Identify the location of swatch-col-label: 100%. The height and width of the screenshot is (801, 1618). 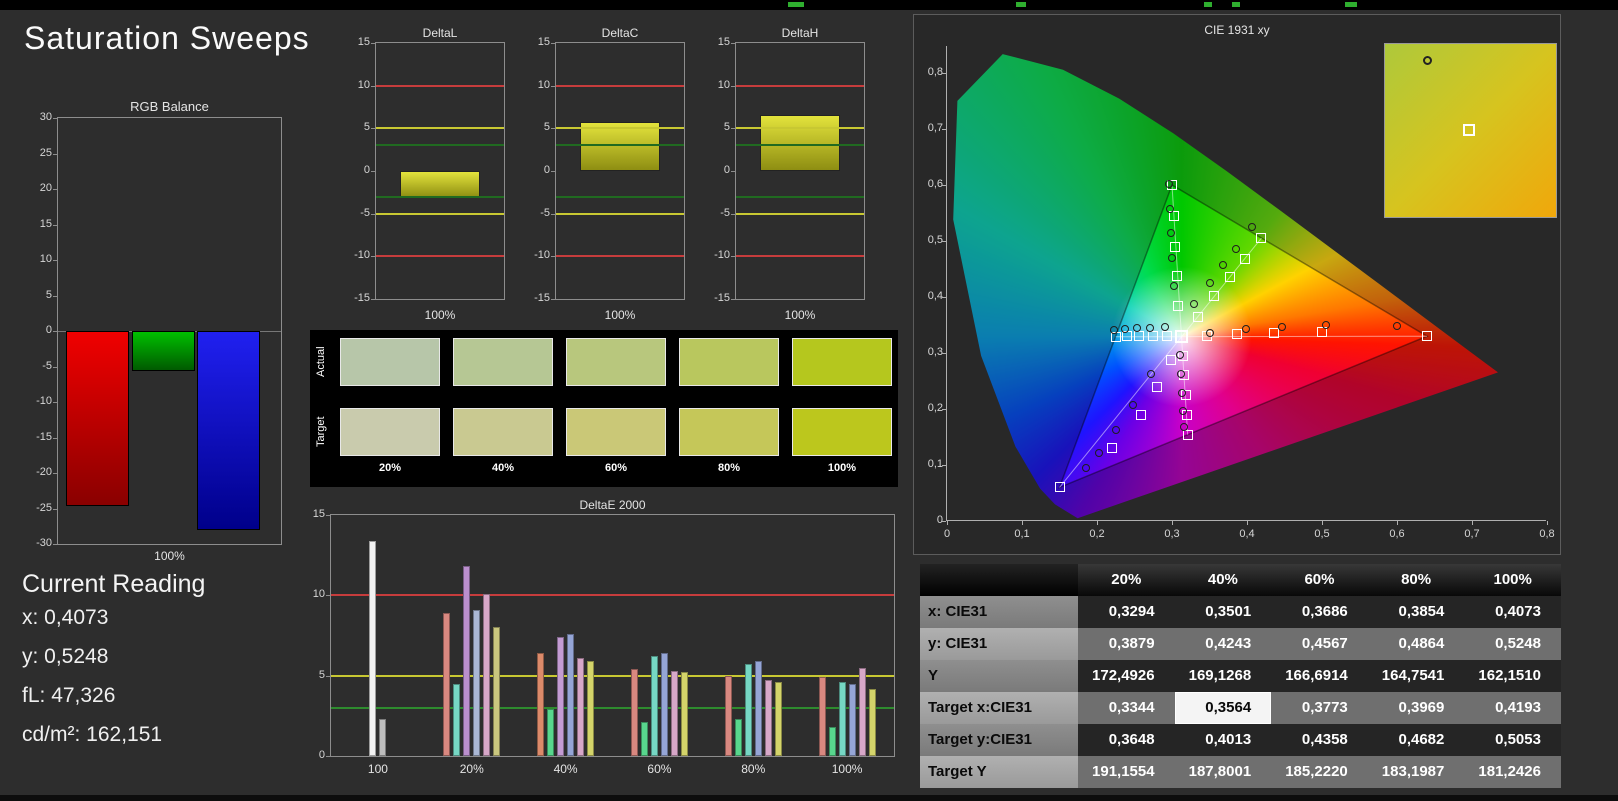
(842, 468).